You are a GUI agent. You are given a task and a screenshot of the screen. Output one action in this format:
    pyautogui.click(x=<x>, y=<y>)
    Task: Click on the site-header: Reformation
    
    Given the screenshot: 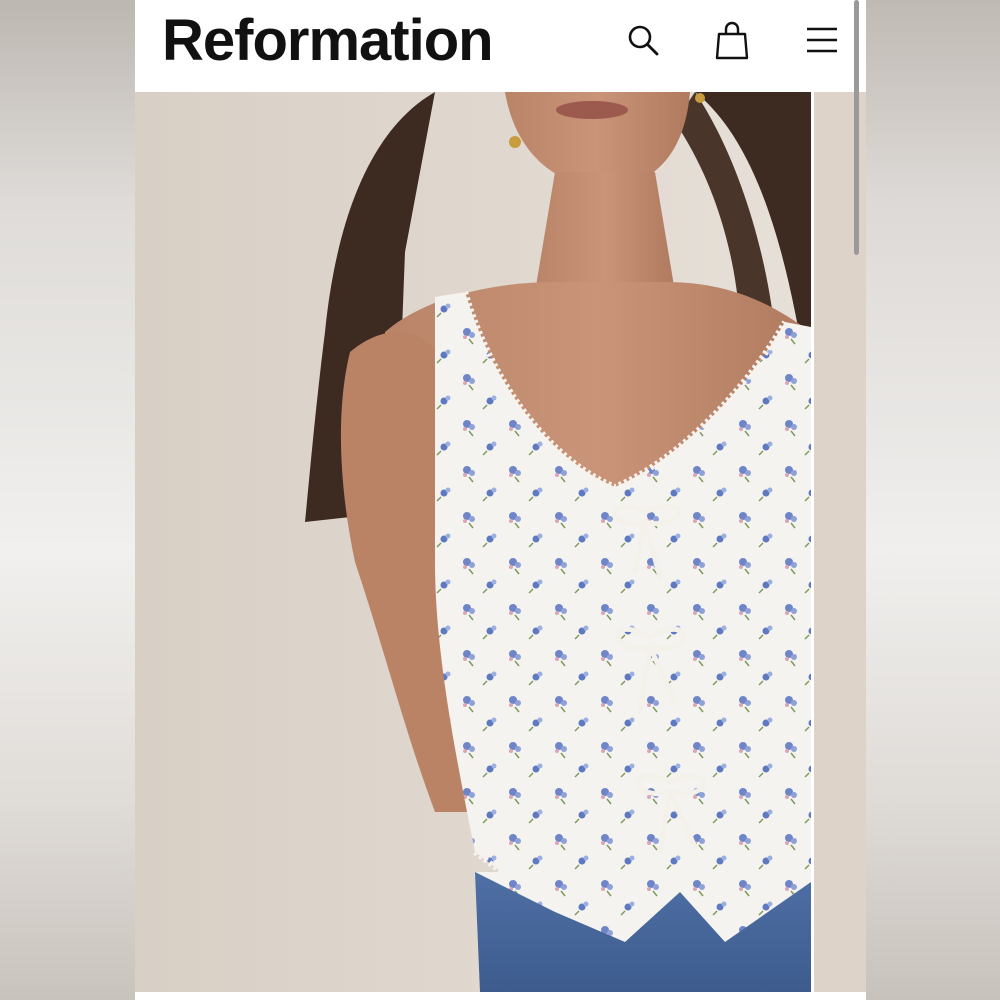 What is the action you would take?
    pyautogui.click(x=500, y=46)
    